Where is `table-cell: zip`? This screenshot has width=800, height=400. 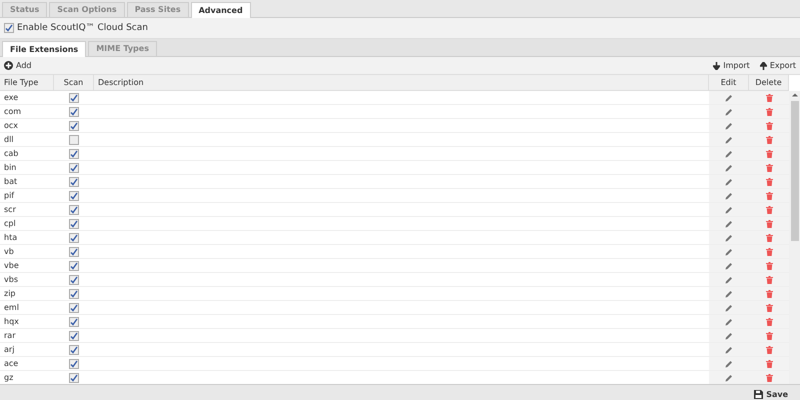
table-cell: zip is located at coordinates (10, 293).